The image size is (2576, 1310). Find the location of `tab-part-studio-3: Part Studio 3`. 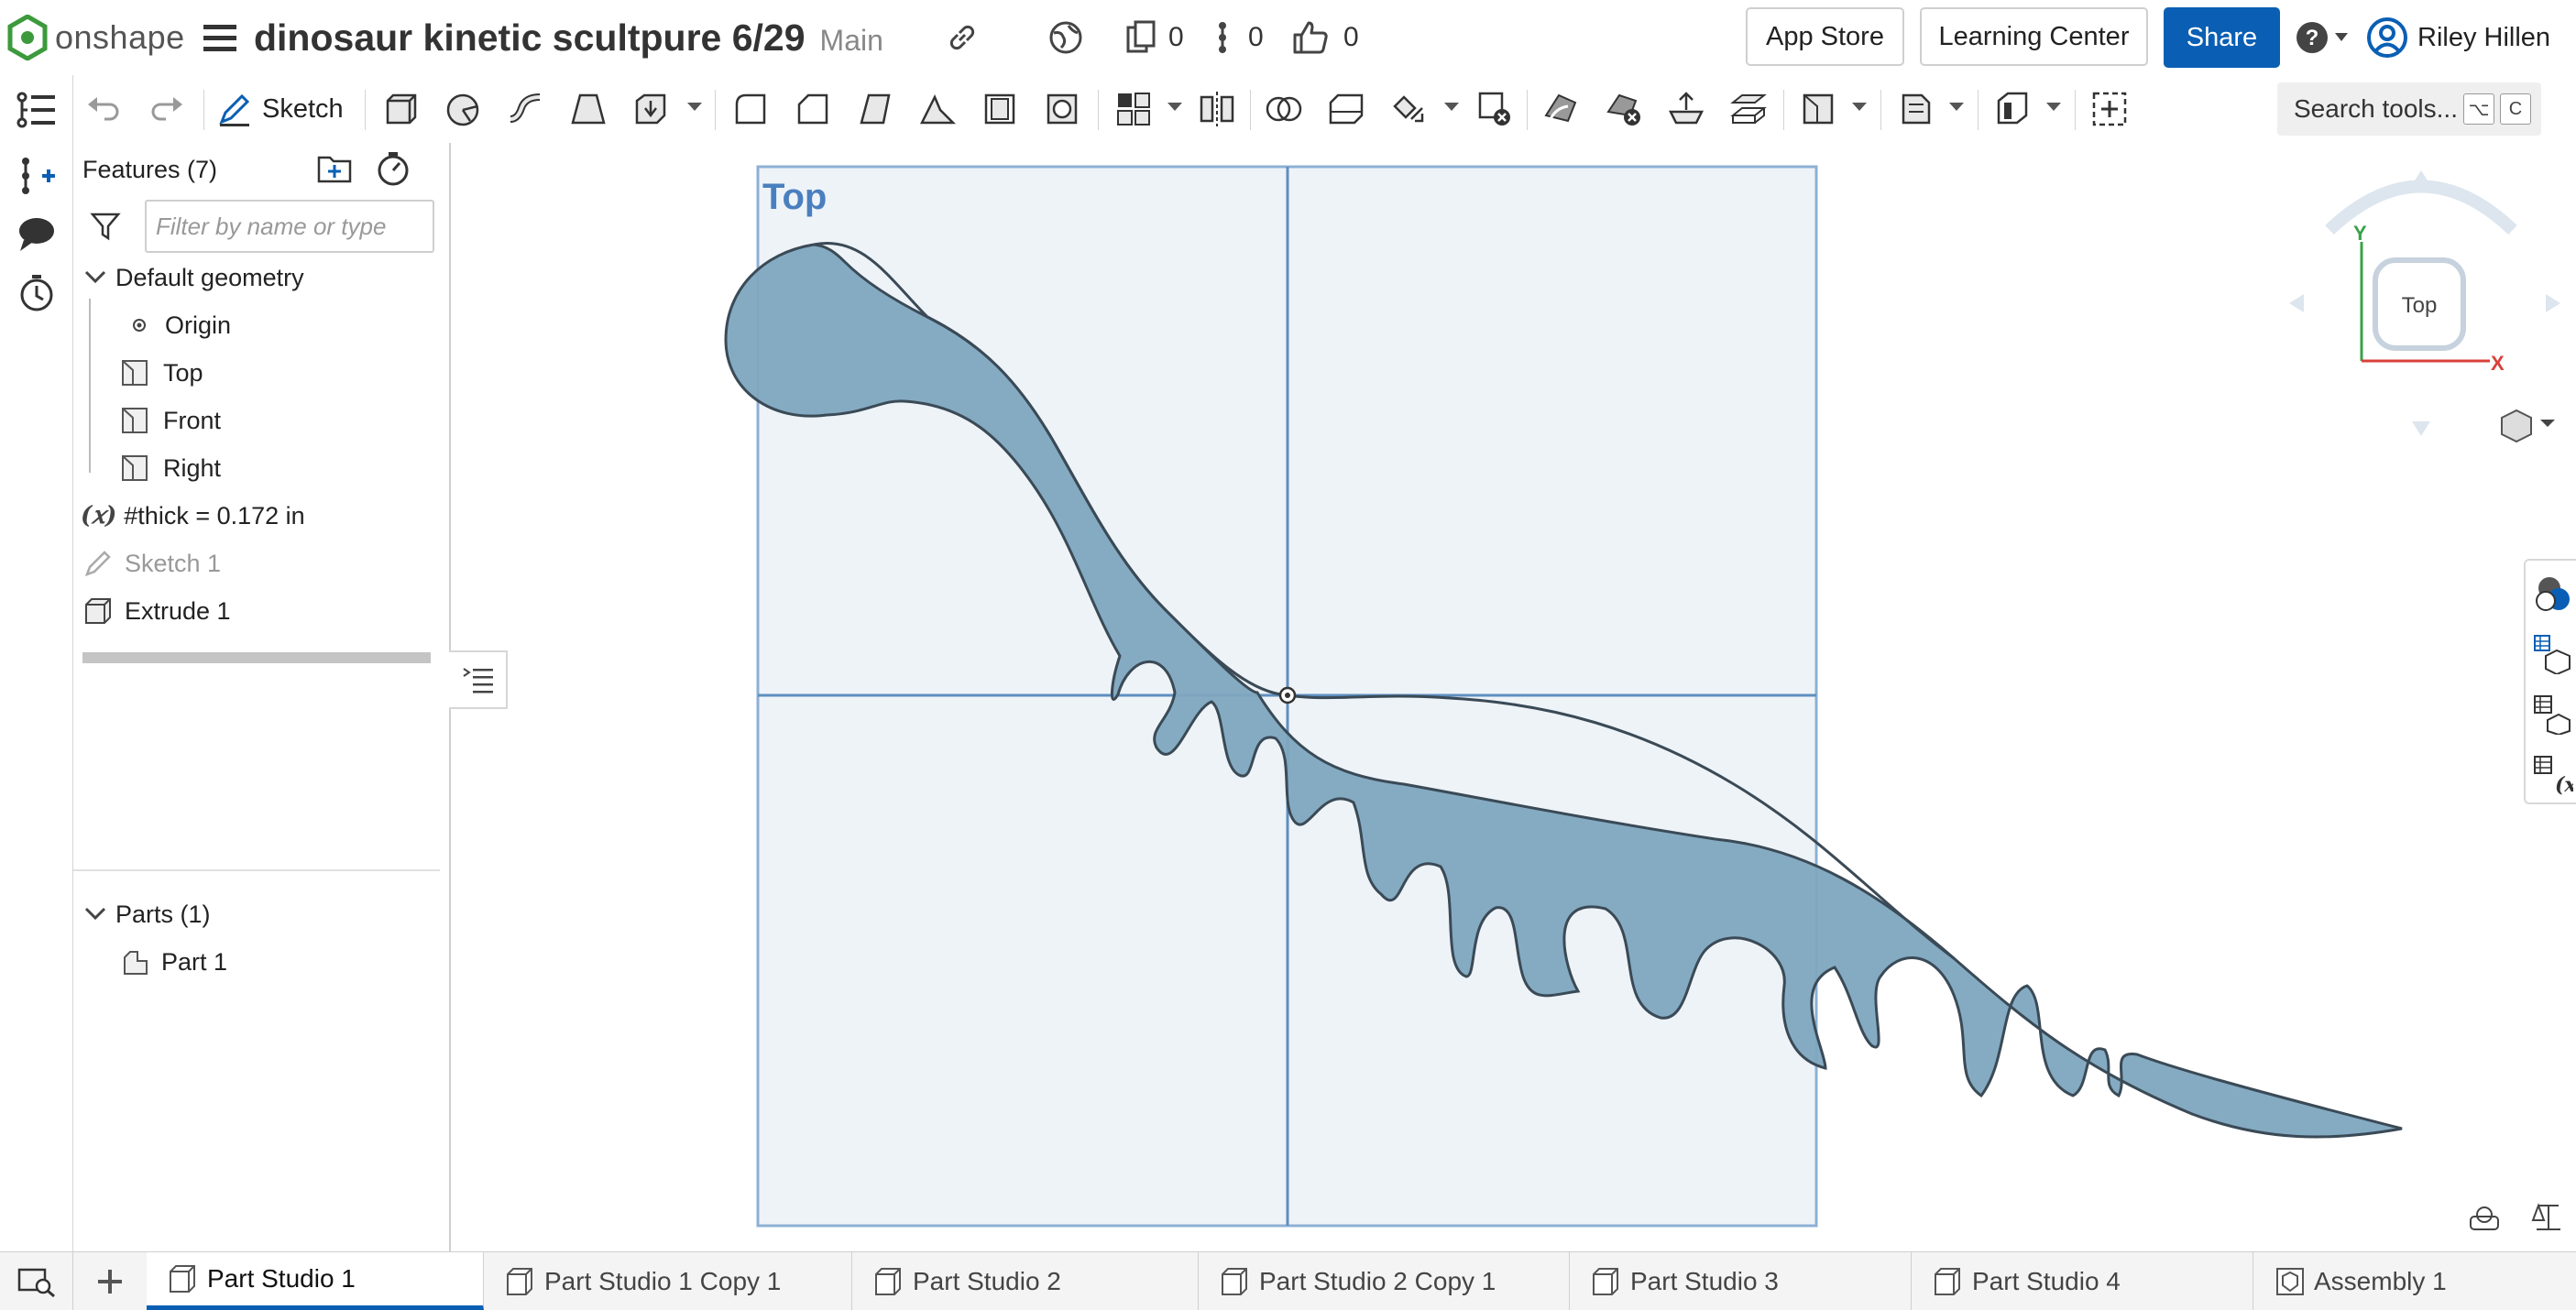

tab-part-studio-3: Part Studio 3 is located at coordinates (1741, 1281).